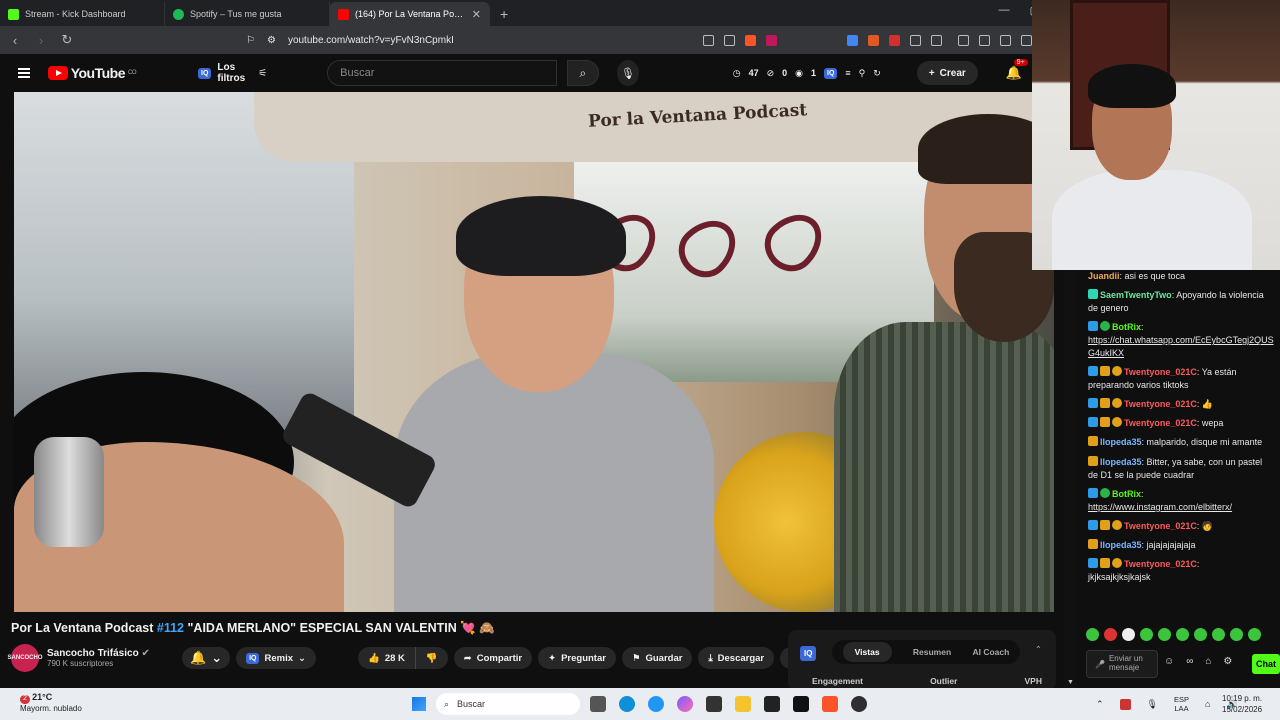  What do you see at coordinates (67, 40) in the screenshot?
I see `reload-icon: ↻` at bounding box center [67, 40].